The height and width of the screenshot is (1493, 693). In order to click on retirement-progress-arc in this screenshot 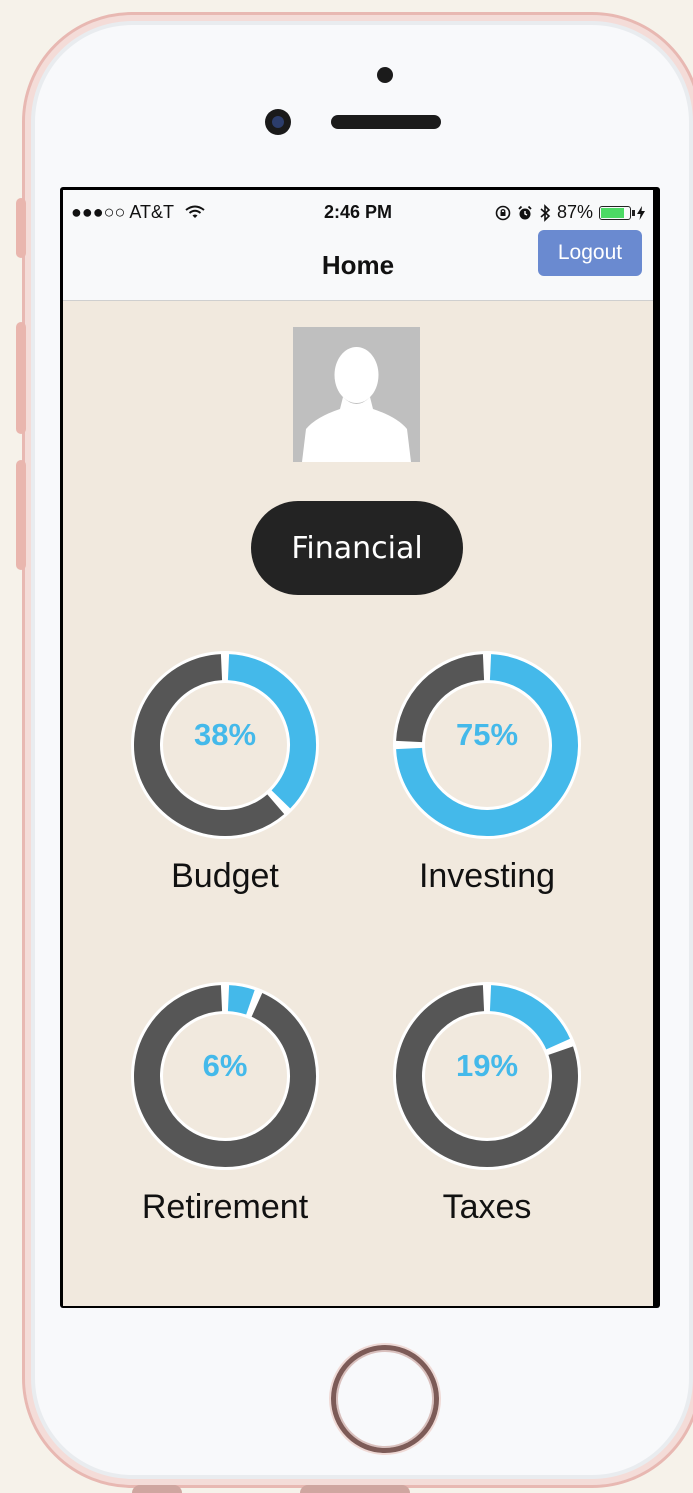, I will do `click(241, 1000)`.